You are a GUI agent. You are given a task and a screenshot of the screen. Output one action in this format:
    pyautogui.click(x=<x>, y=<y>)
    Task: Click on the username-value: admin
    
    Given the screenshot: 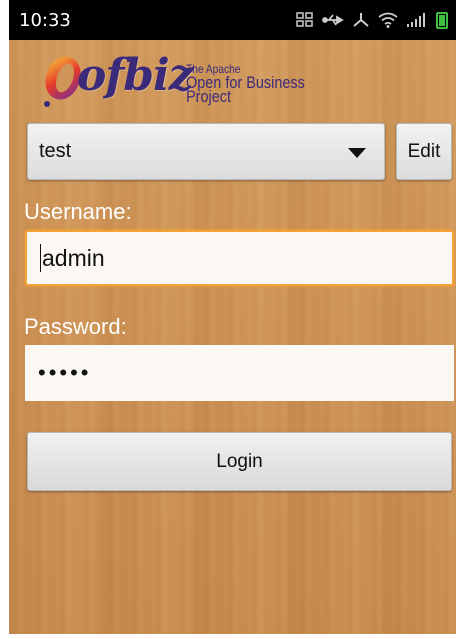 What is the action you would take?
    pyautogui.click(x=73, y=257)
    